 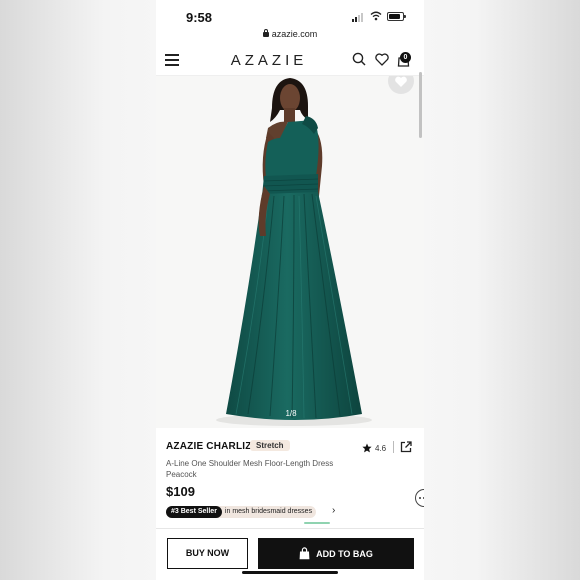 I want to click on buy-now-button: BUY NOW, so click(x=207, y=553).